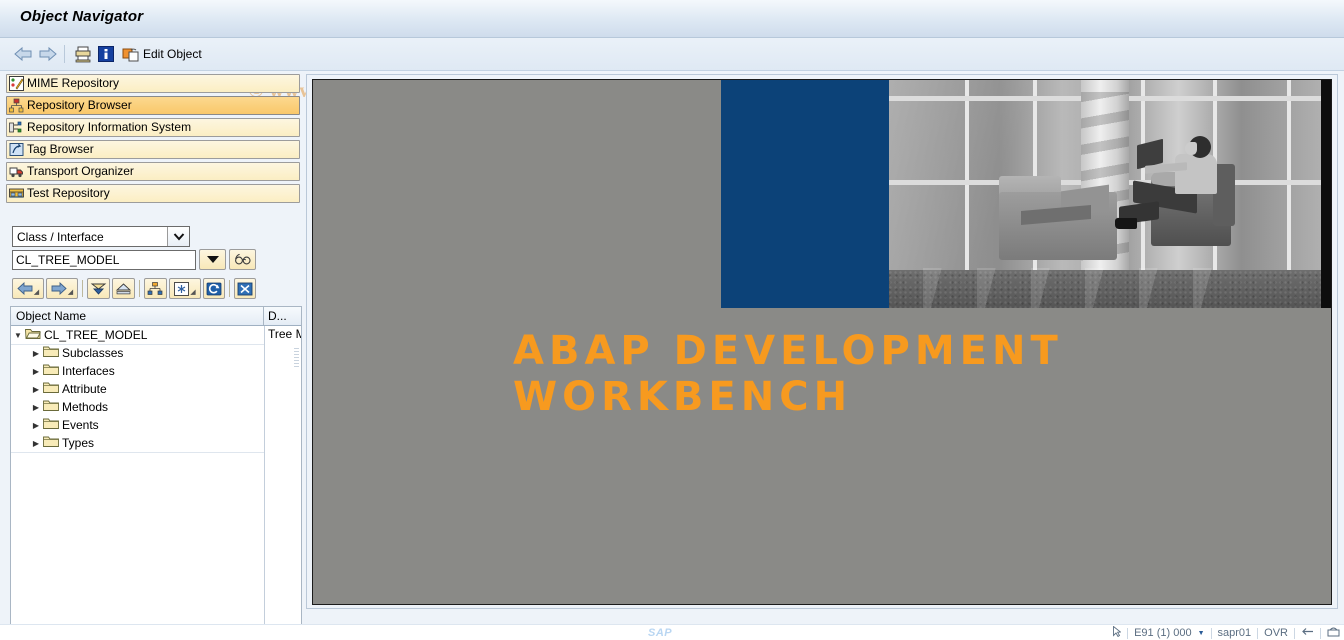 This screenshot has height=640, width=1344. What do you see at coordinates (802, 194) in the screenshot?
I see `splash-accent-band` at bounding box center [802, 194].